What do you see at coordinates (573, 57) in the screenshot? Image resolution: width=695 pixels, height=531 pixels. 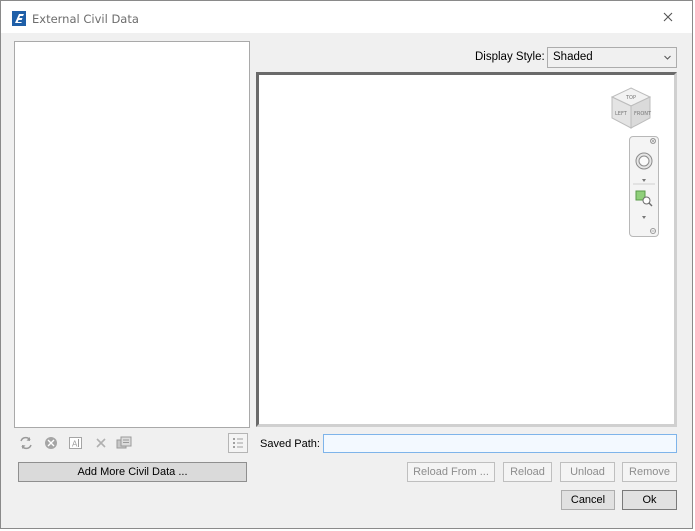 I see `display-style-value: Shaded` at bounding box center [573, 57].